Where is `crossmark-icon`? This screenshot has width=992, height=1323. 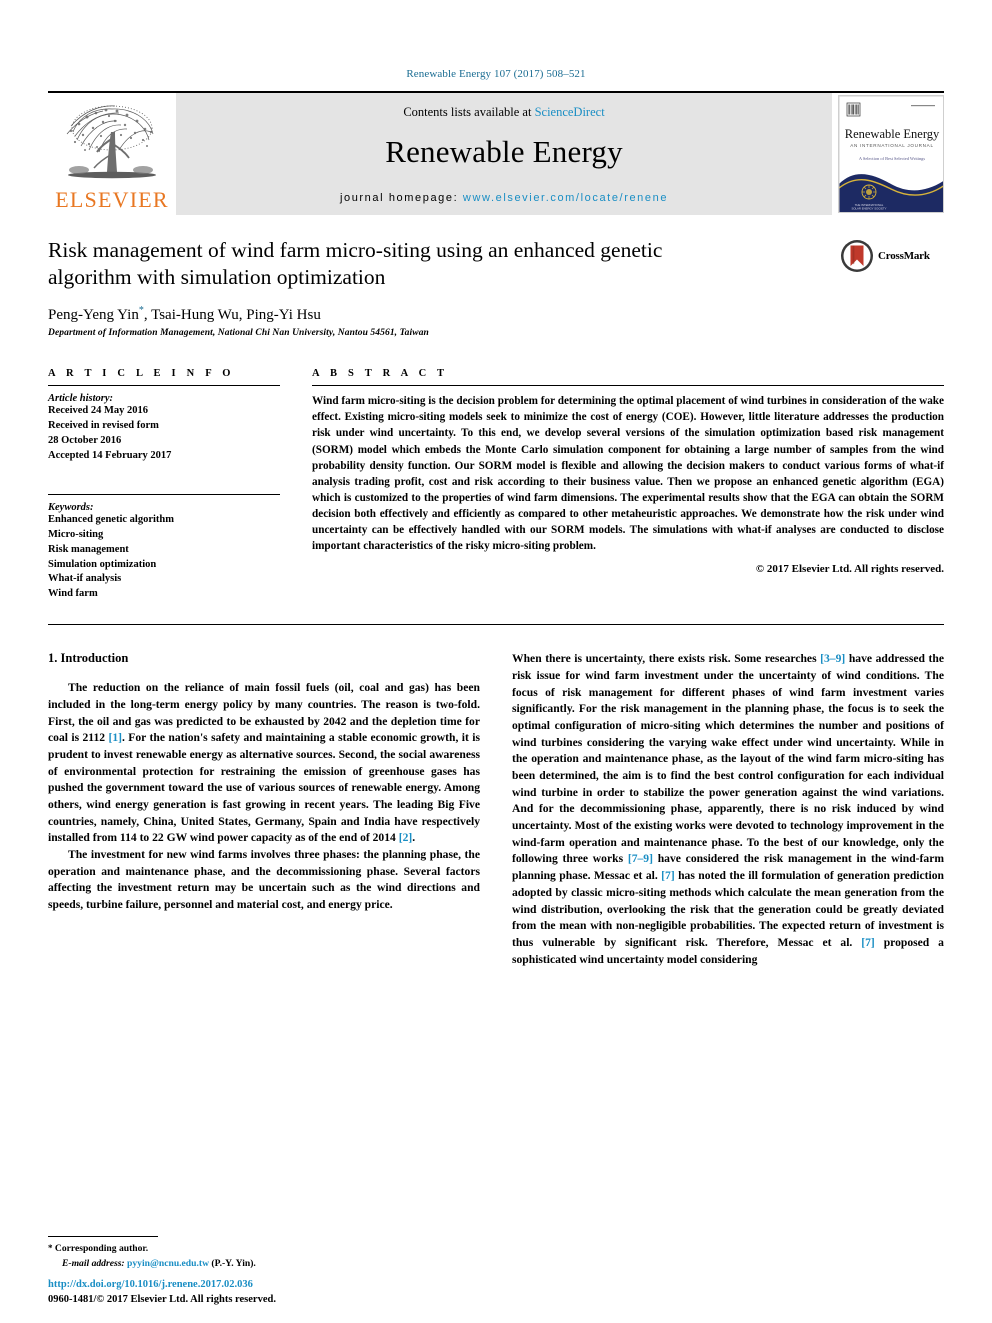 crossmark-icon is located at coordinates (857, 256).